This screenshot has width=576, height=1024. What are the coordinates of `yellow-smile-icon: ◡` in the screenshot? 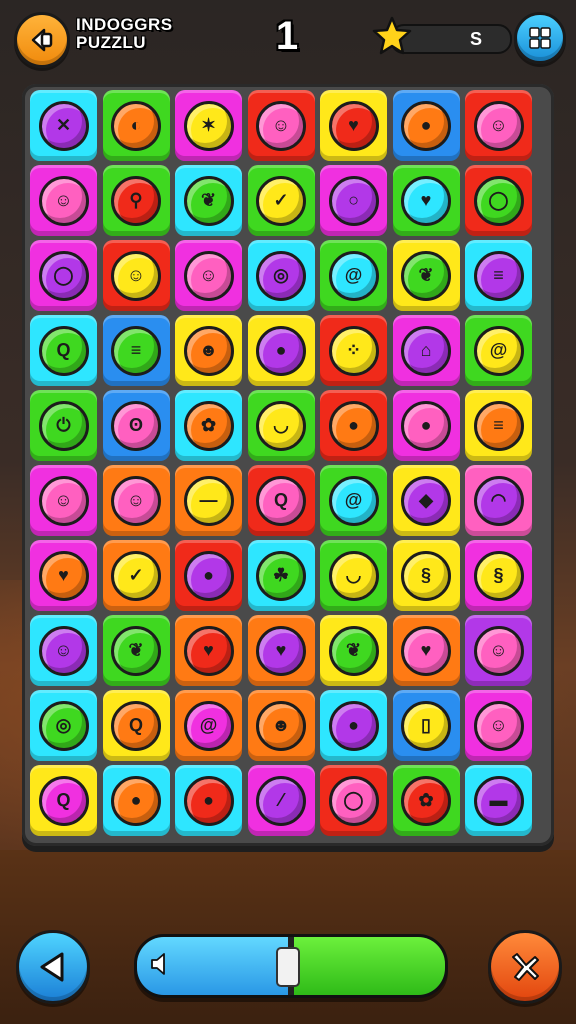 It's located at (281, 425).